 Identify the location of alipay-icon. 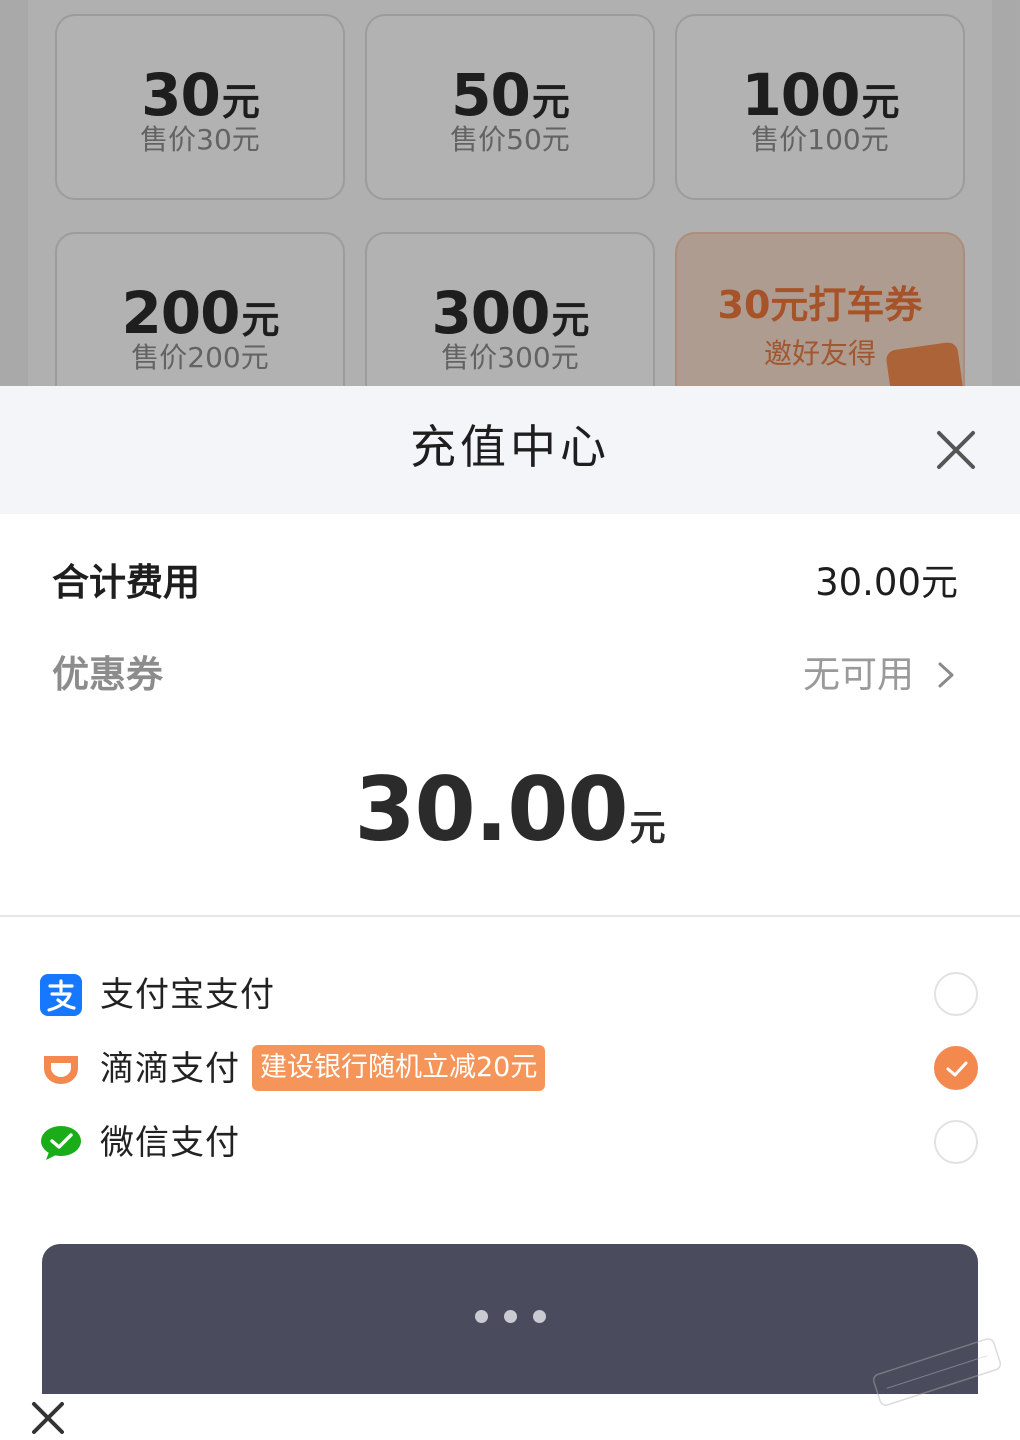
(61, 995).